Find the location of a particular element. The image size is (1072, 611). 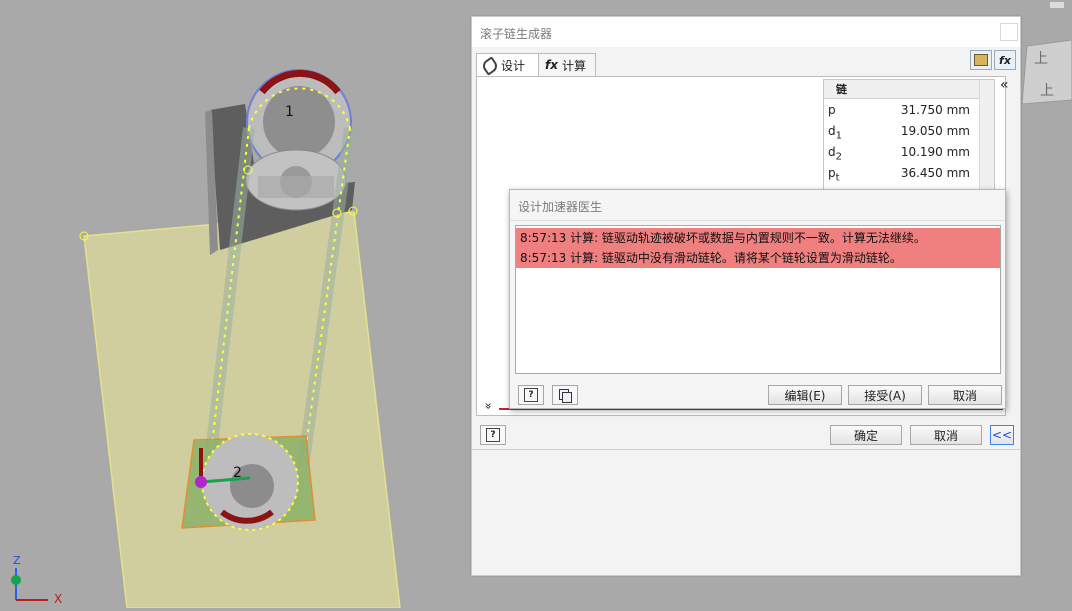

options-button is located at coordinates (981, 60).